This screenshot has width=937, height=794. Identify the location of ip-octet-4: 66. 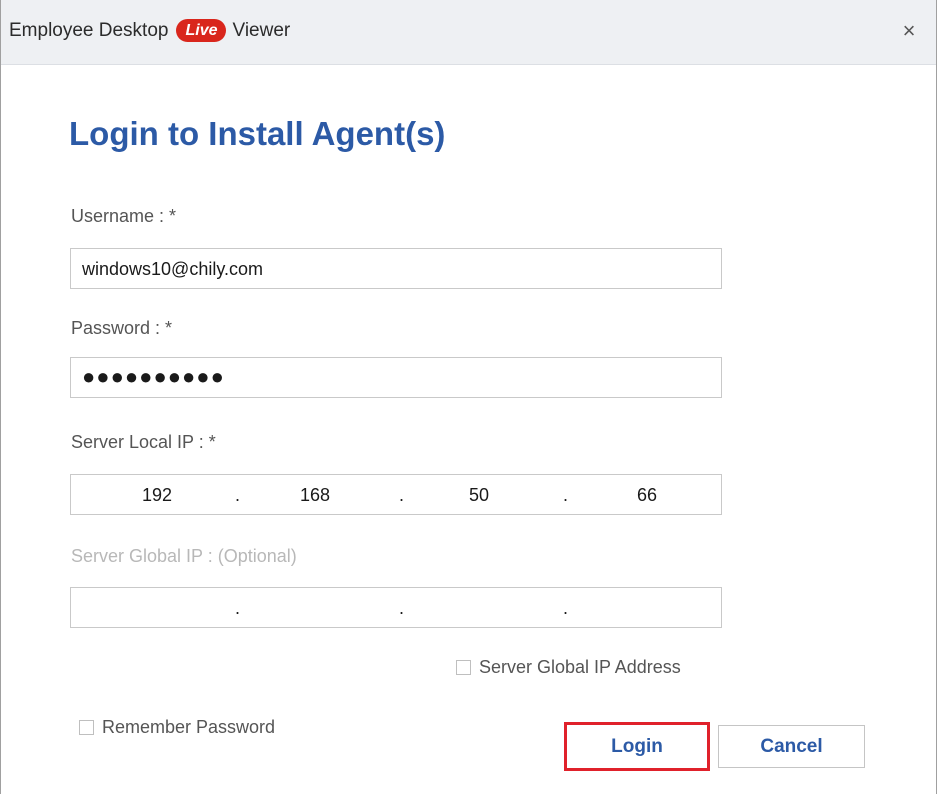
(647, 495).